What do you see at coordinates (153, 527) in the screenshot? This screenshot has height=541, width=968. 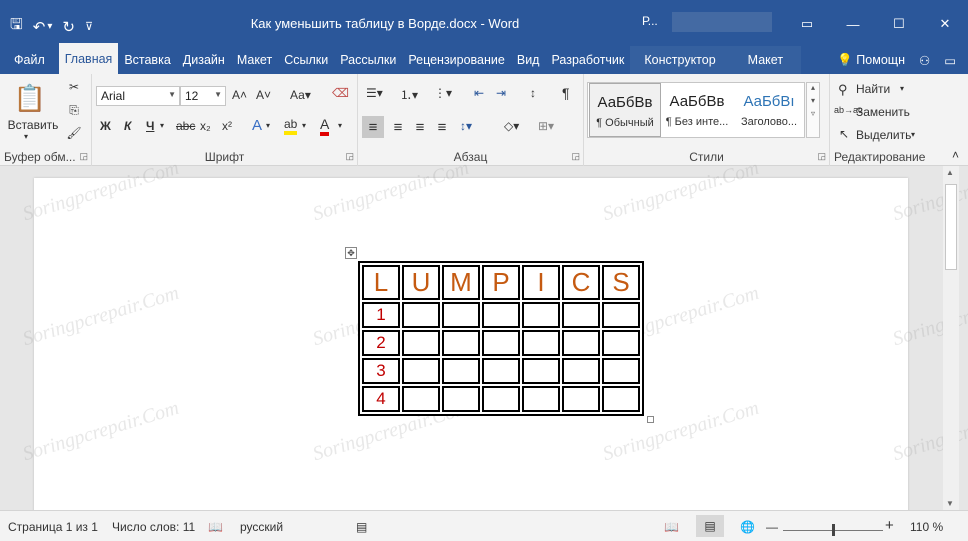 I see `word-count: Число слов: 11` at bounding box center [153, 527].